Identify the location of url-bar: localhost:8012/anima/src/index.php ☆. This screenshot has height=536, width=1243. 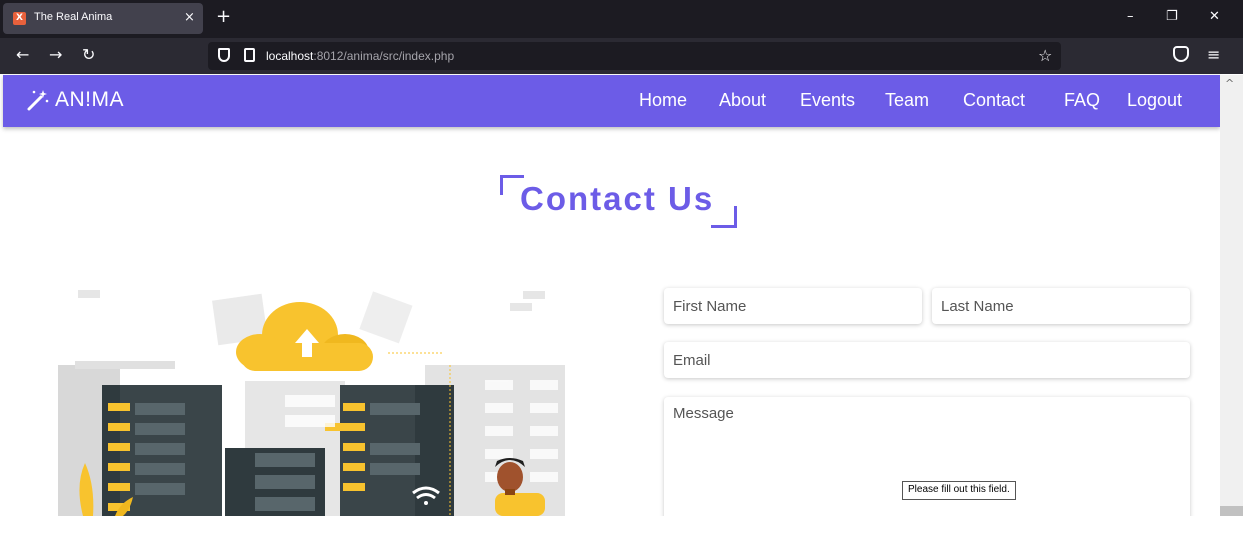
(634, 56).